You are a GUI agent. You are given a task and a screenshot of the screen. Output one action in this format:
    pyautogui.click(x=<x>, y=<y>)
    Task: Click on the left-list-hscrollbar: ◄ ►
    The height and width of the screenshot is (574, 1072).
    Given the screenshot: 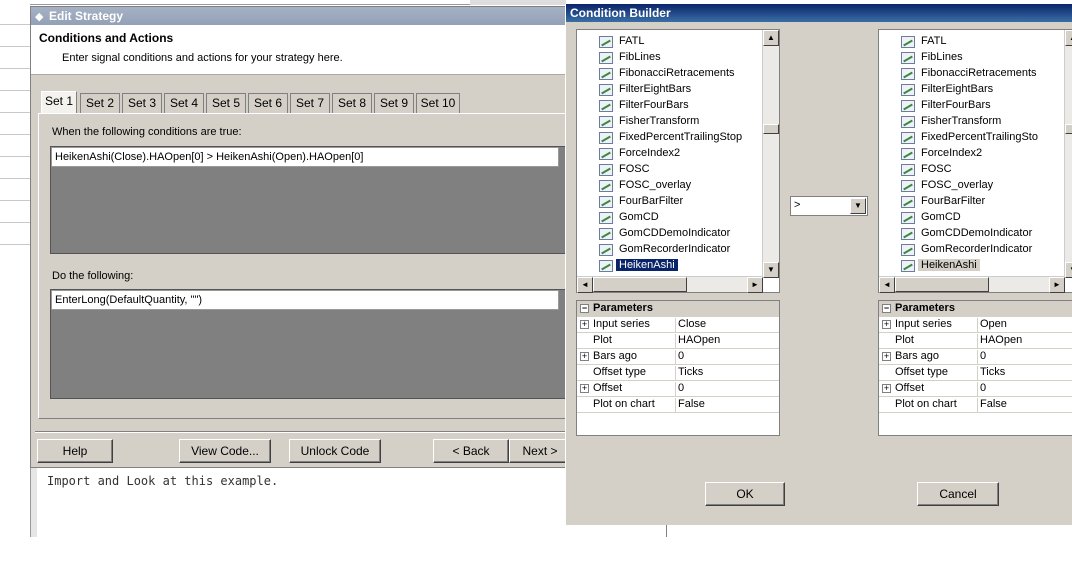 What is the action you would take?
    pyautogui.click(x=670, y=284)
    